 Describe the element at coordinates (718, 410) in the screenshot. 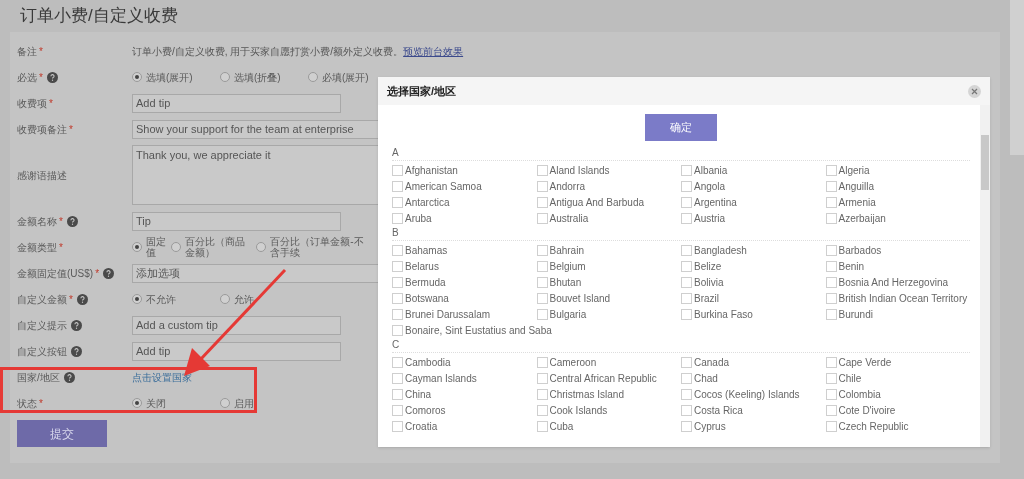

I see `country-label: Costa Rica` at that location.